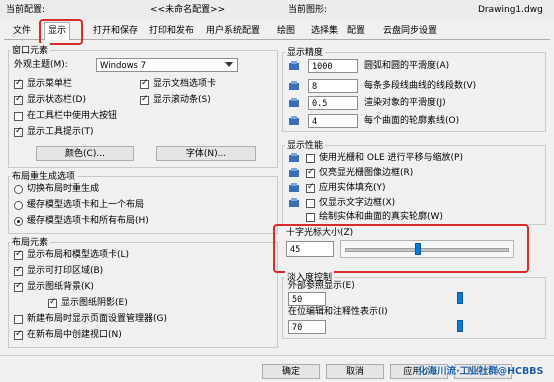 The height and width of the screenshot is (382, 554). What do you see at coordinates (18, 270) in the screenshot?
I see `checkbox-show-printable-area` at bounding box center [18, 270].